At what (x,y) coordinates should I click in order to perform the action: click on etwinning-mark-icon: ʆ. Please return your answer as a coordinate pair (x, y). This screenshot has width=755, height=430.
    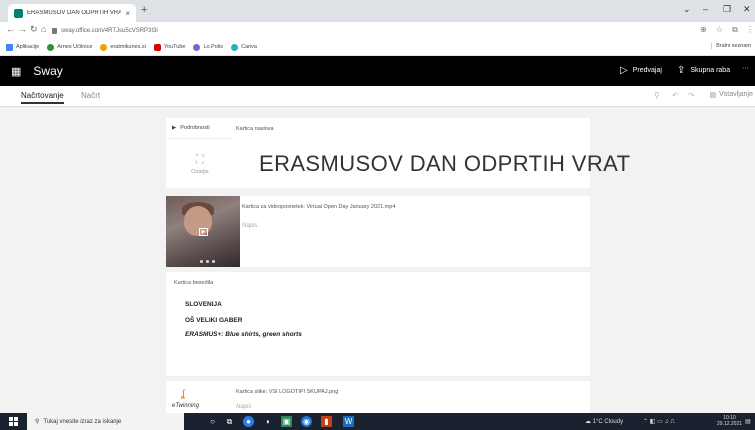
    Looking at the image, I should click on (183, 394).